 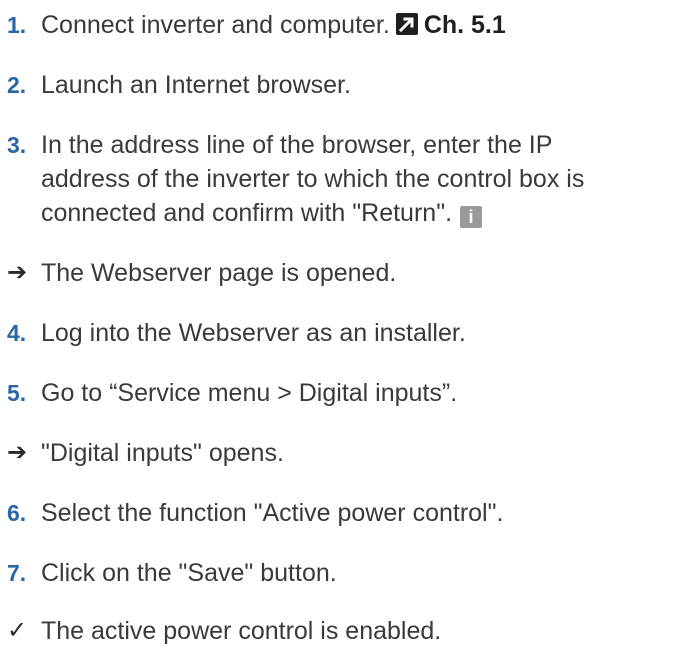 What do you see at coordinates (465, 25) in the screenshot?
I see `chapter-reference-link: Ch. 5.1` at bounding box center [465, 25].